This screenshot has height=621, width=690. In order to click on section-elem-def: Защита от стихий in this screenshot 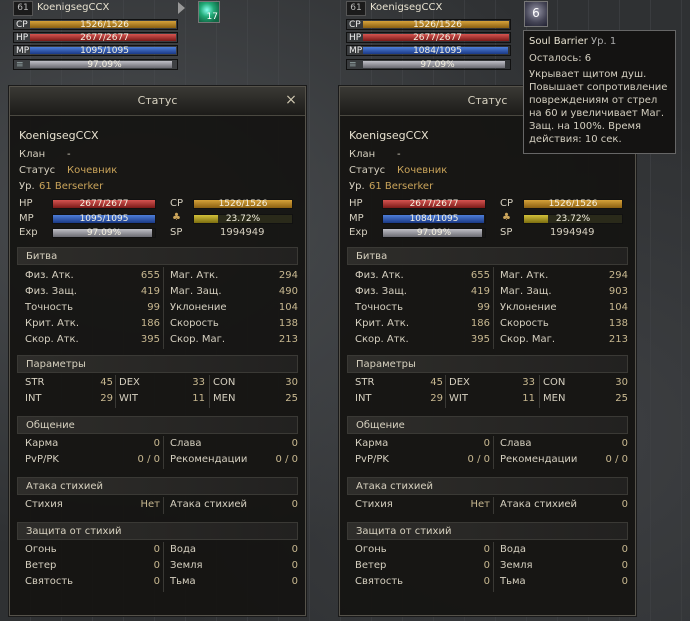, I will do `click(487, 531)`.